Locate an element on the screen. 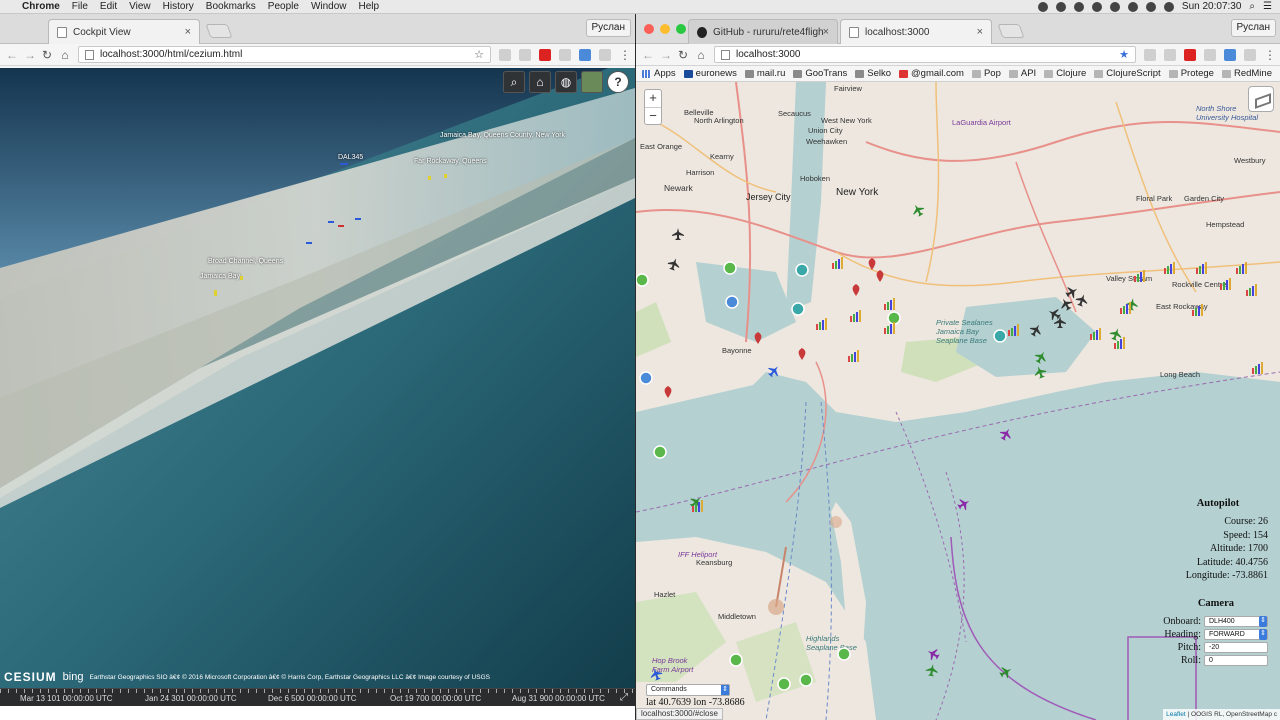 The width and height of the screenshot is (1280, 720). menu-view: View is located at coordinates (140, 6).